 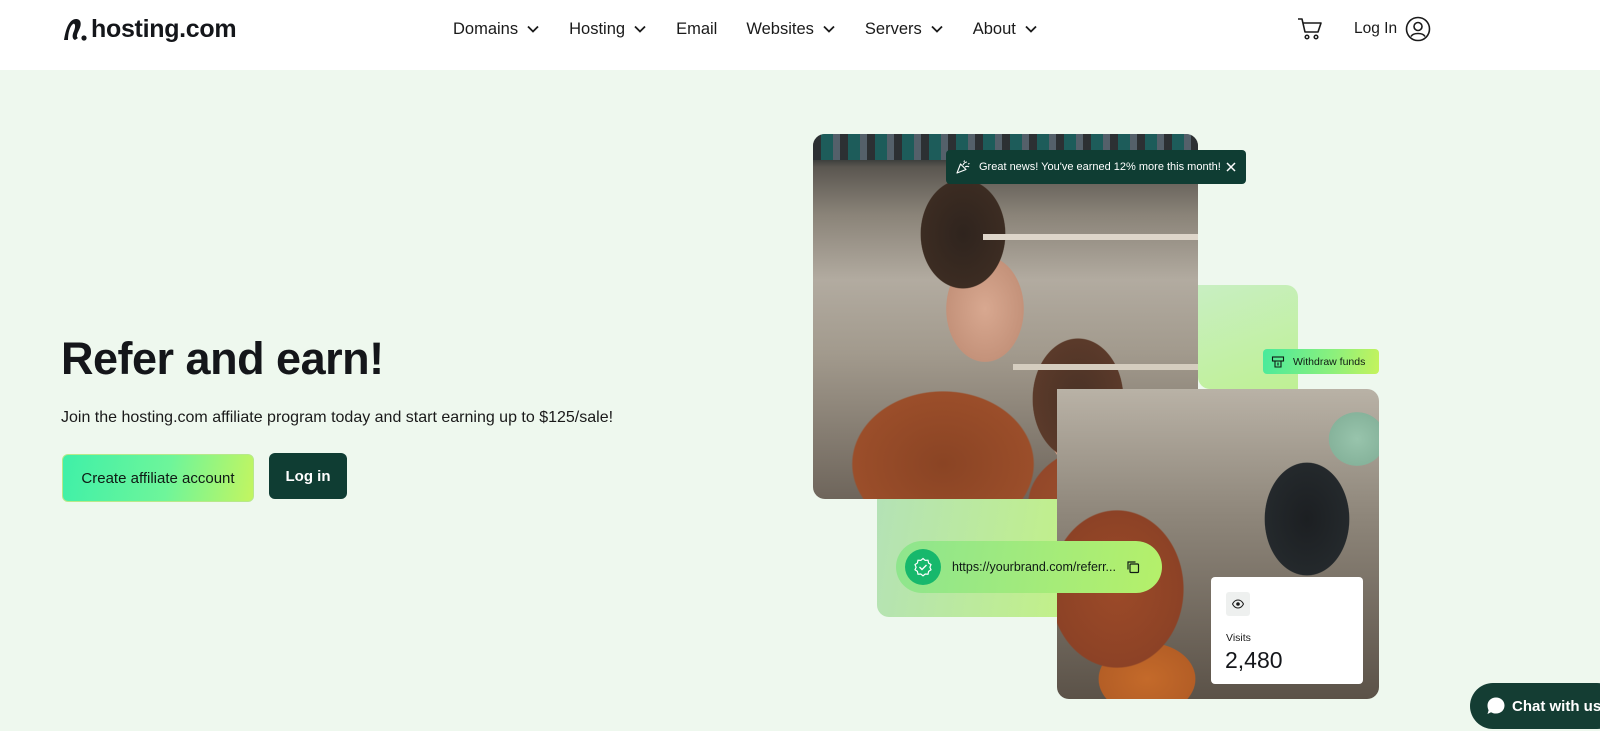 I want to click on page-title: Refer and earn!, so click(x=222, y=358).